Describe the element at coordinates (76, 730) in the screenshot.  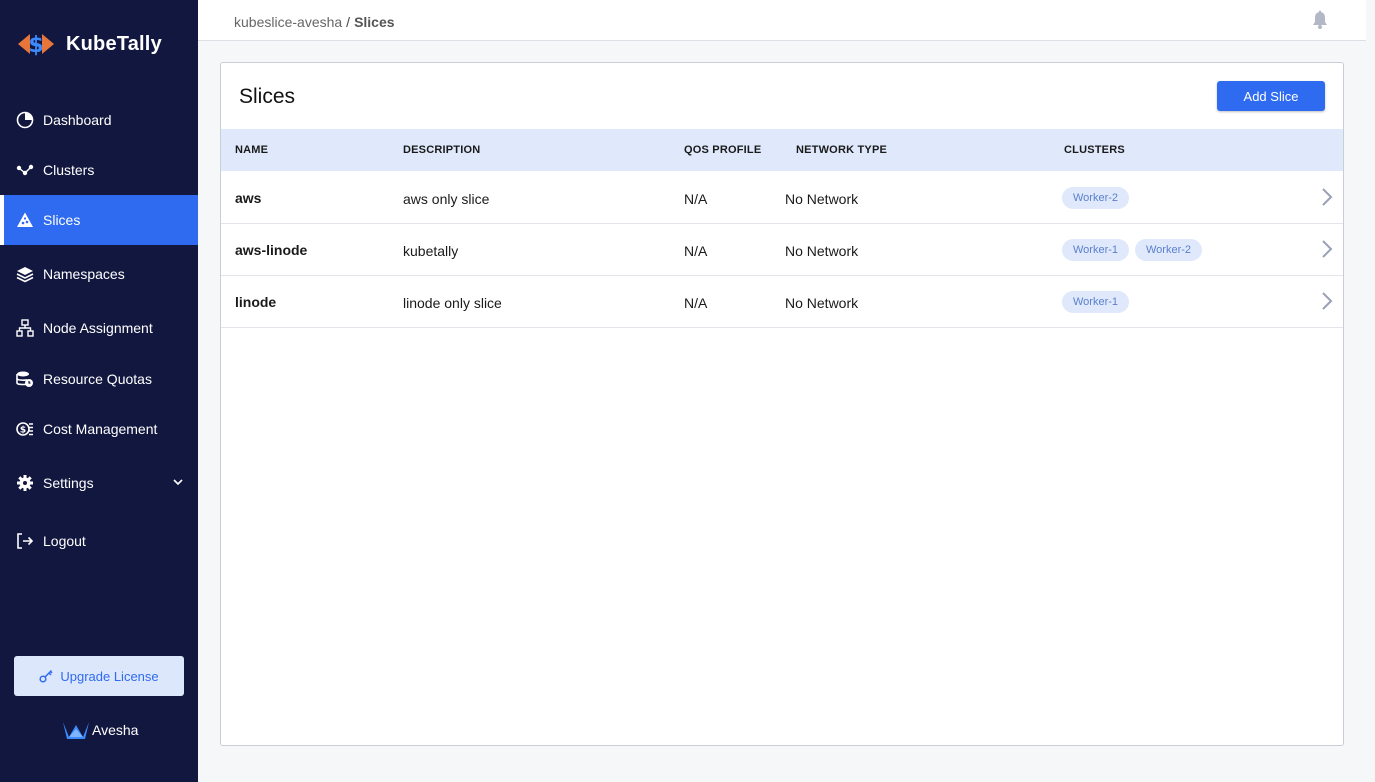
I see `avesha-crown-icon` at that location.